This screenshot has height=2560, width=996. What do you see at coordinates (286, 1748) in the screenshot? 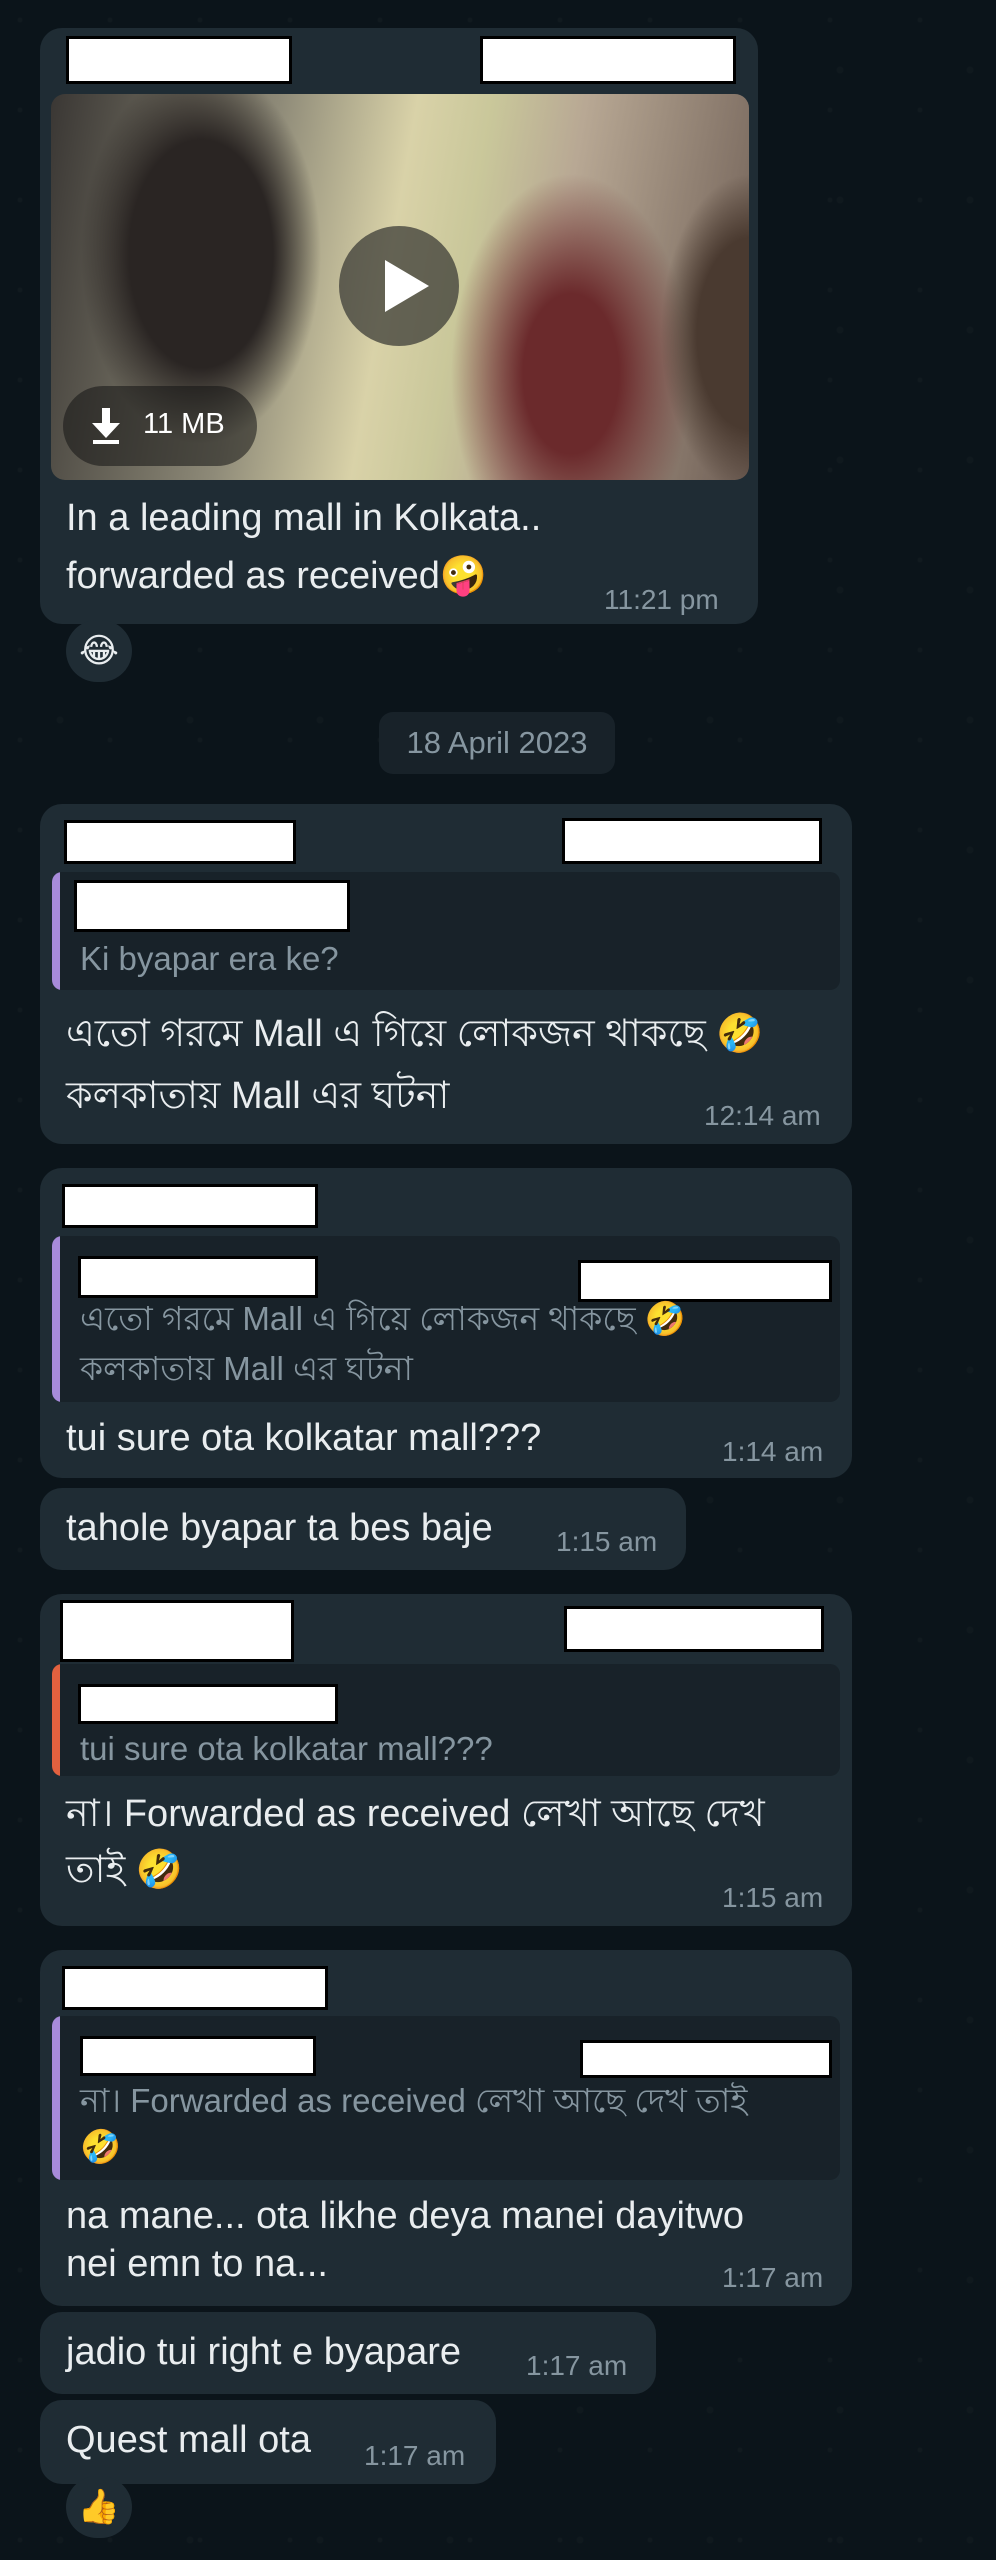
I see `quoted-text: tui sure ota kolkatar mall???` at bounding box center [286, 1748].